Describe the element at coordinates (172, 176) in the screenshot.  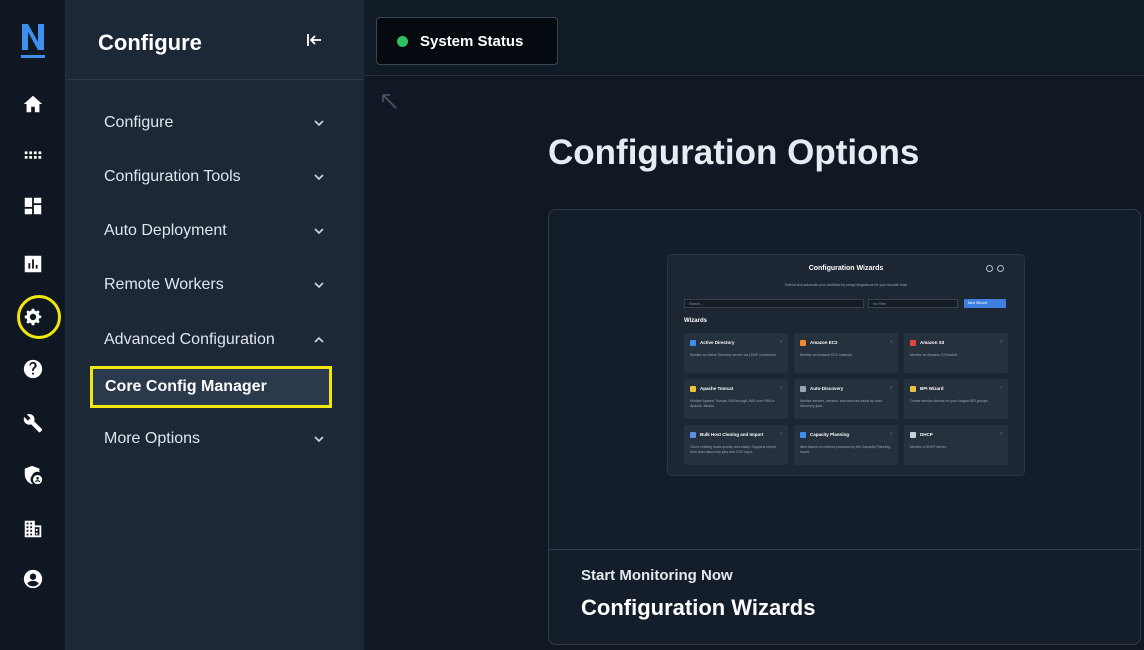
I see `sidebar-item-label: Configuration Tools` at that location.